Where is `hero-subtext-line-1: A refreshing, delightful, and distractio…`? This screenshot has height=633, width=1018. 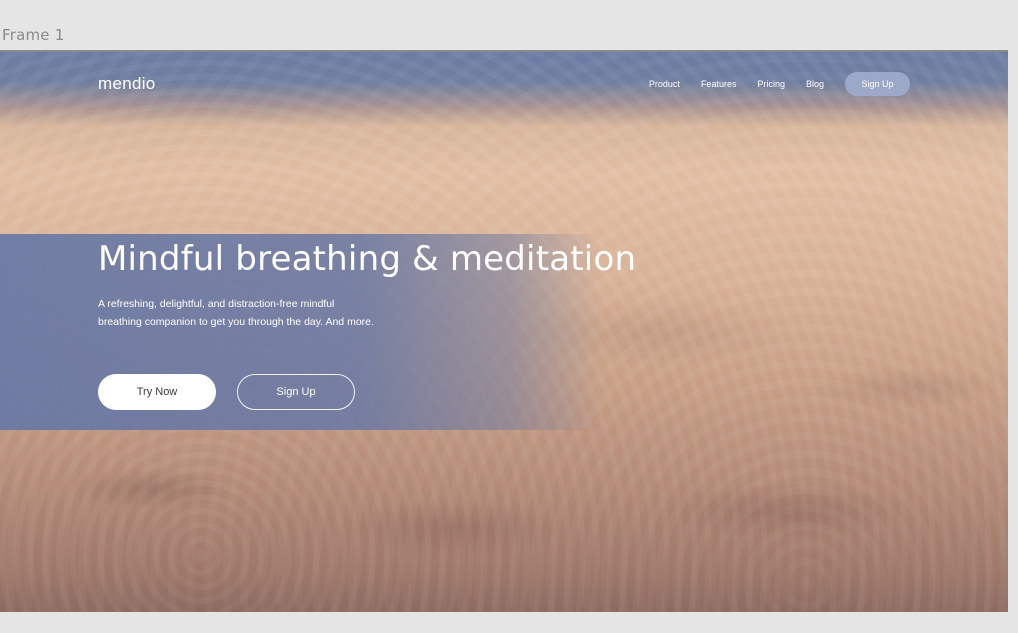 hero-subtext-line-1: A refreshing, delightful, and distractio… is located at coordinates (216, 304).